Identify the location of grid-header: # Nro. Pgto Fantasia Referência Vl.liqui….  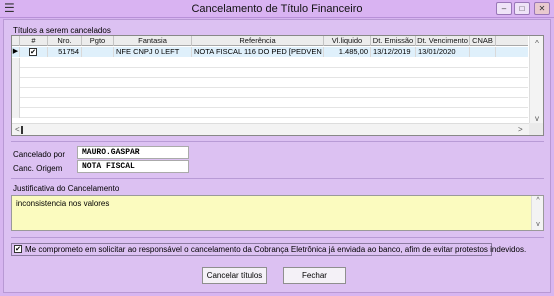
(270, 41).